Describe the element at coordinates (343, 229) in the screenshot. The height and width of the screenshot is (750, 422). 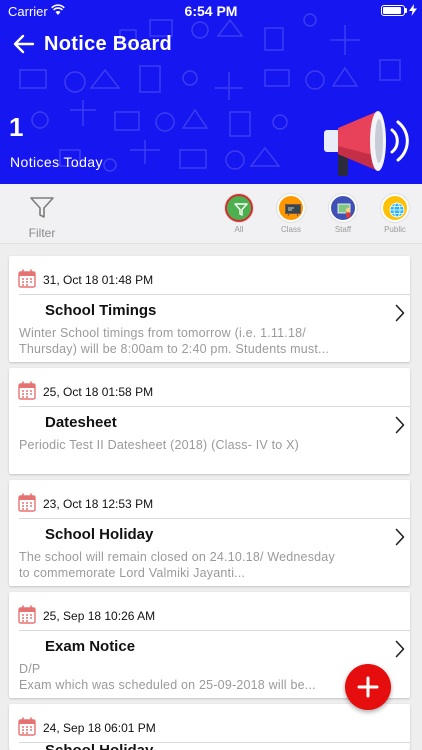
I see `category-staff-label: Staff` at that location.